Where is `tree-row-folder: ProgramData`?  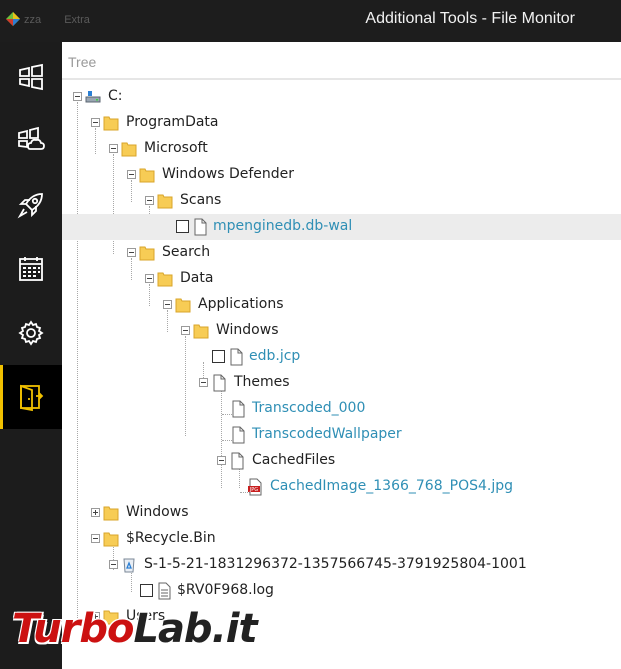 tree-row-folder: ProgramData is located at coordinates (341, 123).